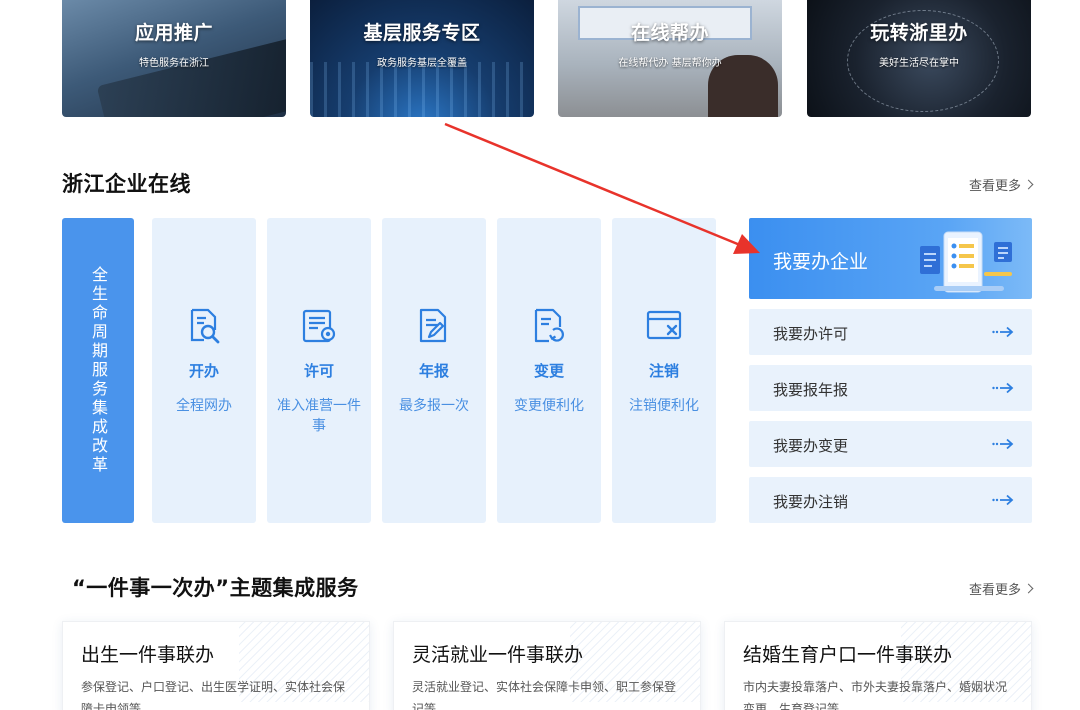 The width and height of the screenshot is (1080, 710). I want to click on service-card-desc: 参保登记、户口登记、出生医学证明、实体社会保障卡申领等, so click(213, 695).